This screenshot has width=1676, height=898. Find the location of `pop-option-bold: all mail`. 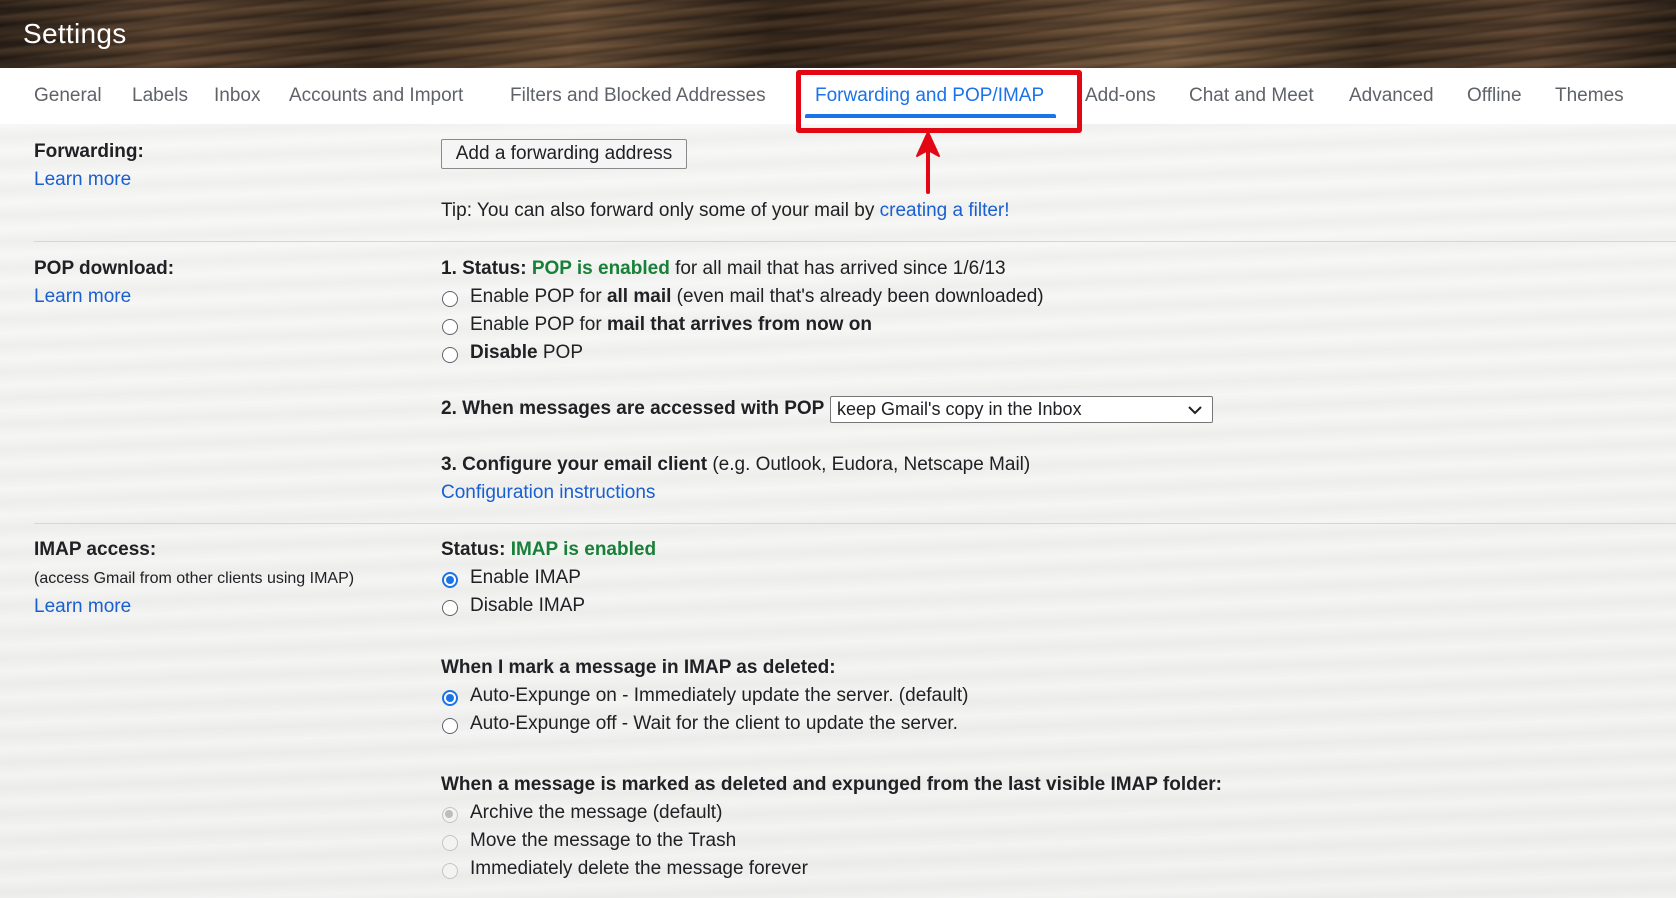

pop-option-bold: all mail is located at coordinates (639, 296).